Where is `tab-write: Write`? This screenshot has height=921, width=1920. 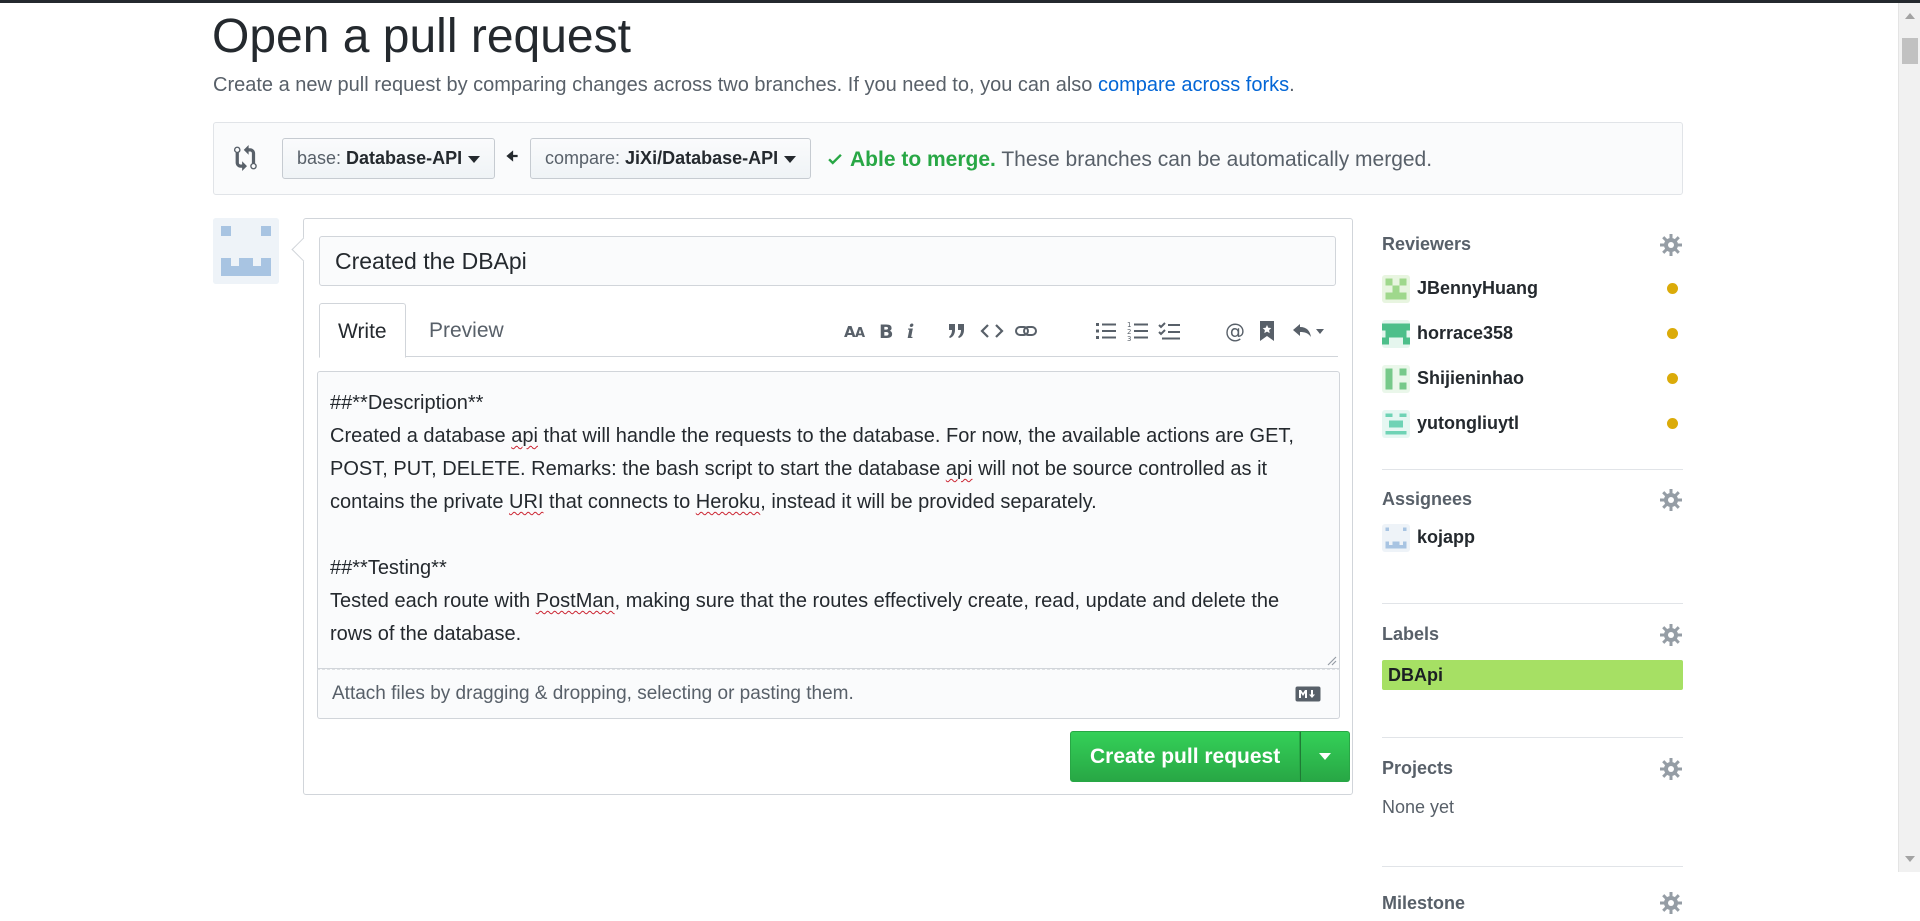
tab-write: Write is located at coordinates (362, 330).